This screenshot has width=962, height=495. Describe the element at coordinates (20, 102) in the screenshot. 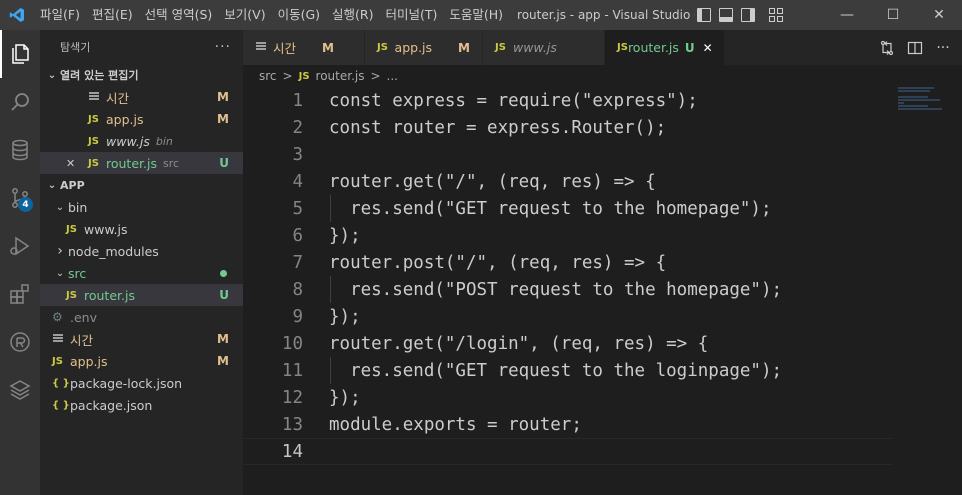

I see `search-icon` at that location.